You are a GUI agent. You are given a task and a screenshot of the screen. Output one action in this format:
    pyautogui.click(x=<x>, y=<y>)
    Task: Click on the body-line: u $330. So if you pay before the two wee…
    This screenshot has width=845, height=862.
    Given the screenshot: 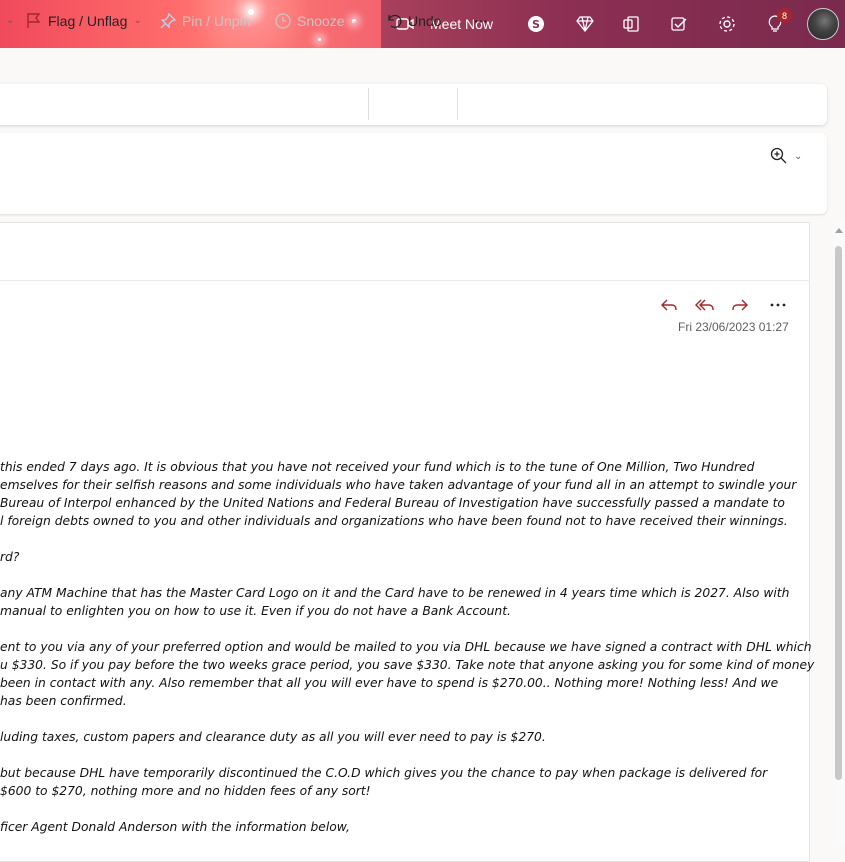 What is the action you would take?
    pyautogui.click(x=407, y=665)
    